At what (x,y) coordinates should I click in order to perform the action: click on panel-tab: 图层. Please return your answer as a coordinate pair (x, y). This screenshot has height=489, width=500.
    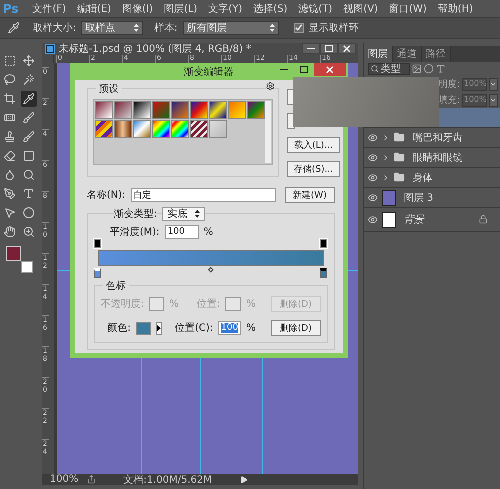
    Looking at the image, I should click on (378, 54).